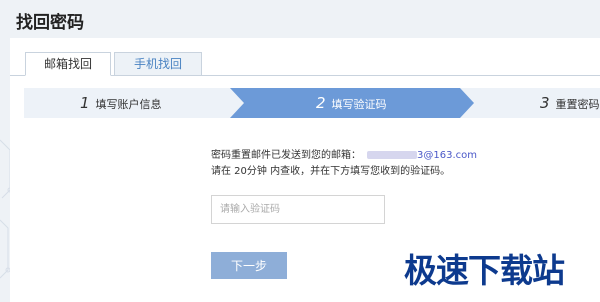 The height and width of the screenshot is (302, 600). What do you see at coordinates (447, 155) in the screenshot?
I see `email-address: 3@163.com` at bounding box center [447, 155].